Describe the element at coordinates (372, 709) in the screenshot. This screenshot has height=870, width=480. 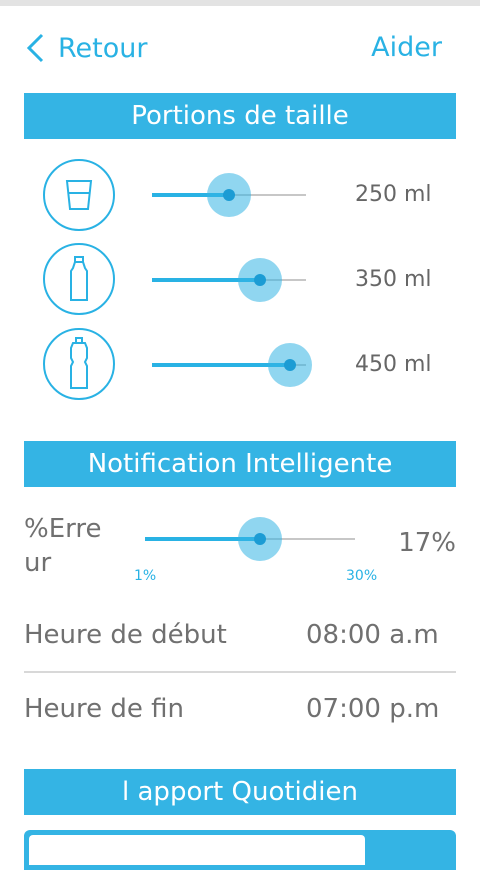
I see `end-time-value: 07:00 p.m` at that location.